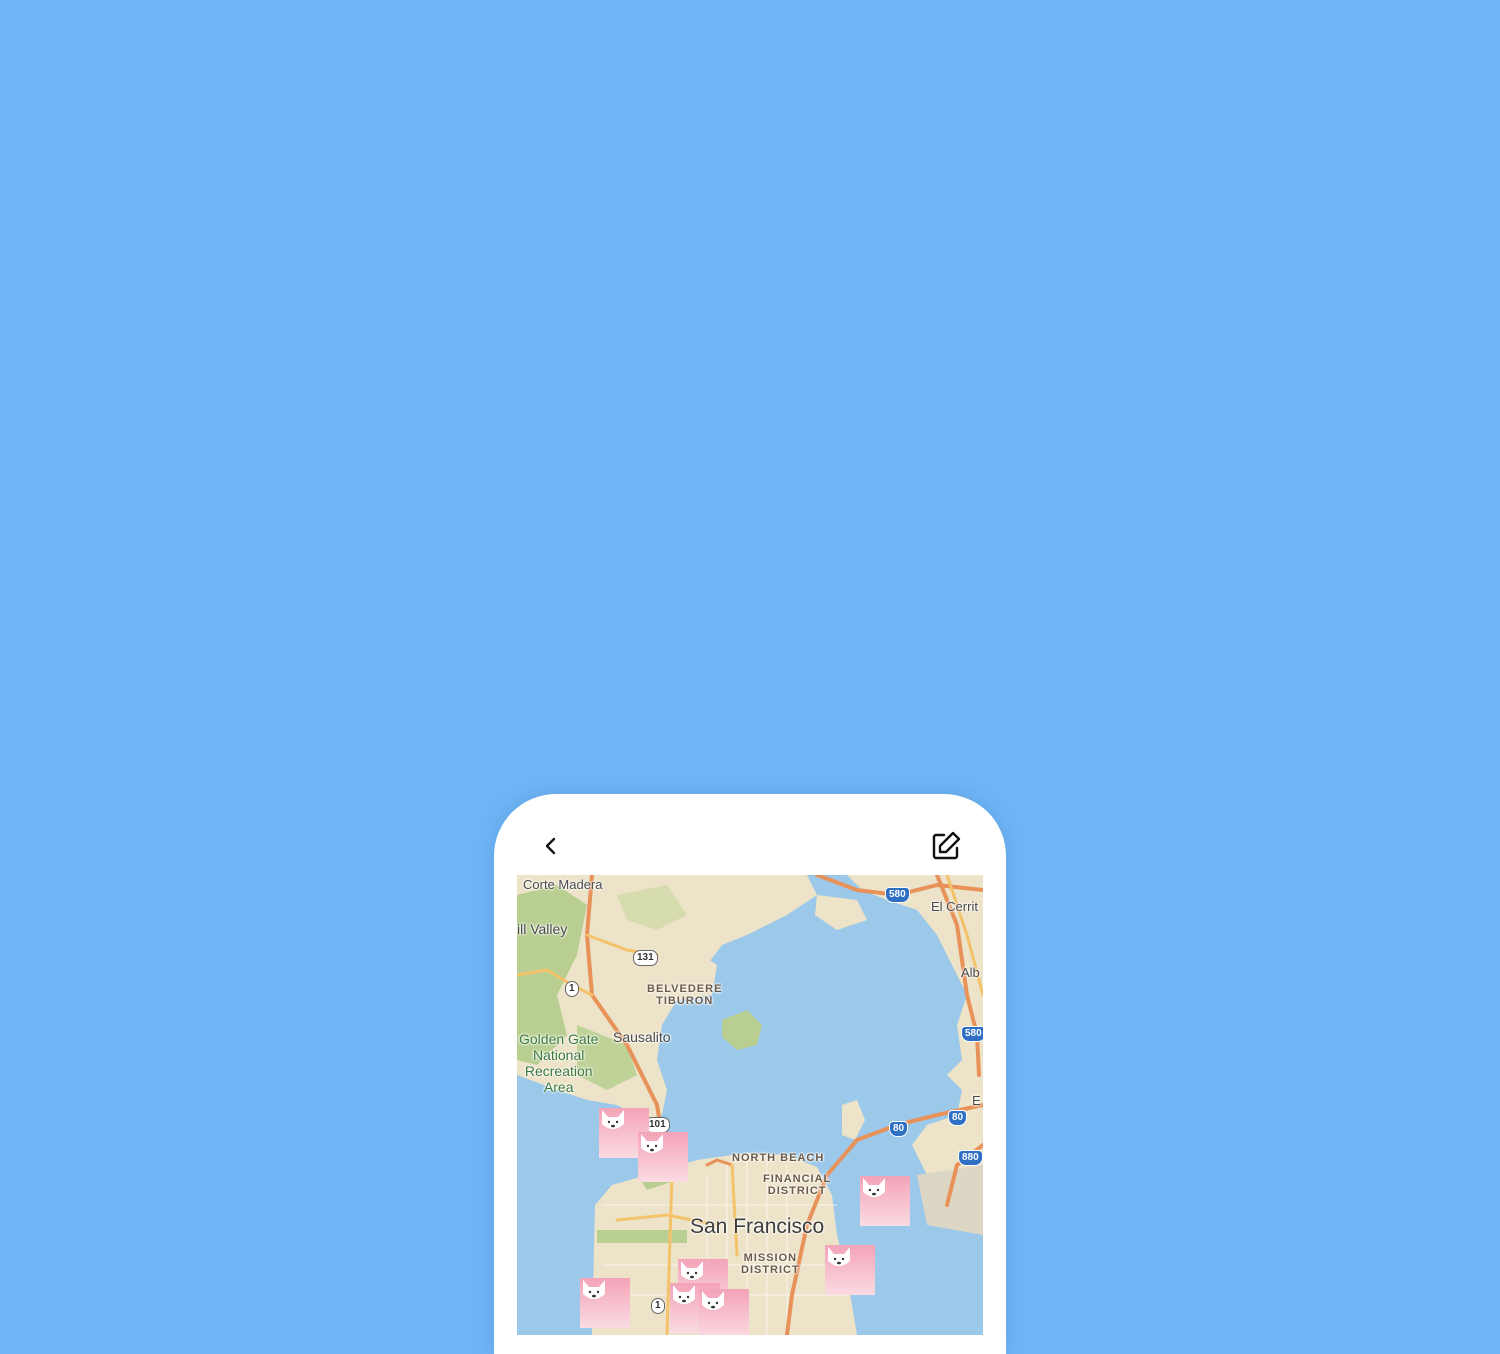  I want to click on pencil-square-icon, so click(946, 845).